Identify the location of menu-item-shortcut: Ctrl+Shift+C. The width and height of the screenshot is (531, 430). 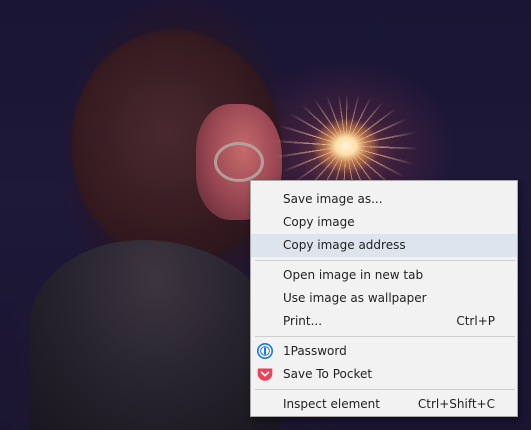
(456, 404).